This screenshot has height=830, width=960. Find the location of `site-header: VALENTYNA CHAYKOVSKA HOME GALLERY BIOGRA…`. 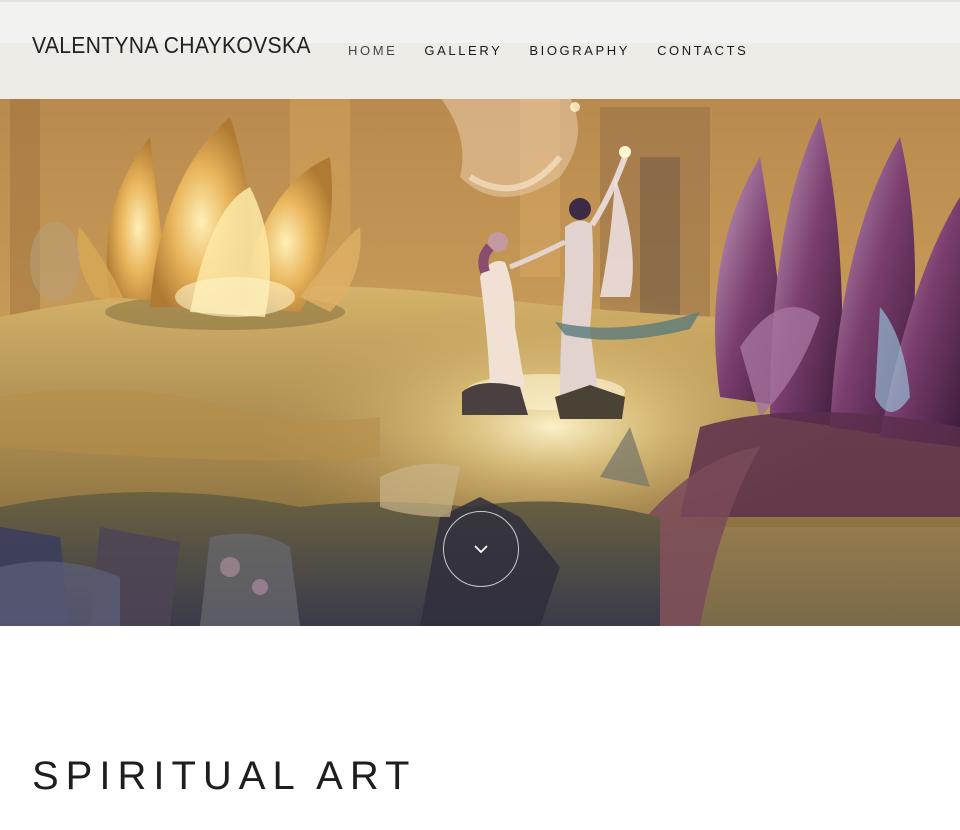

site-header: VALENTYNA CHAYKOVSKA HOME GALLERY BIOGRA… is located at coordinates (480, 49).